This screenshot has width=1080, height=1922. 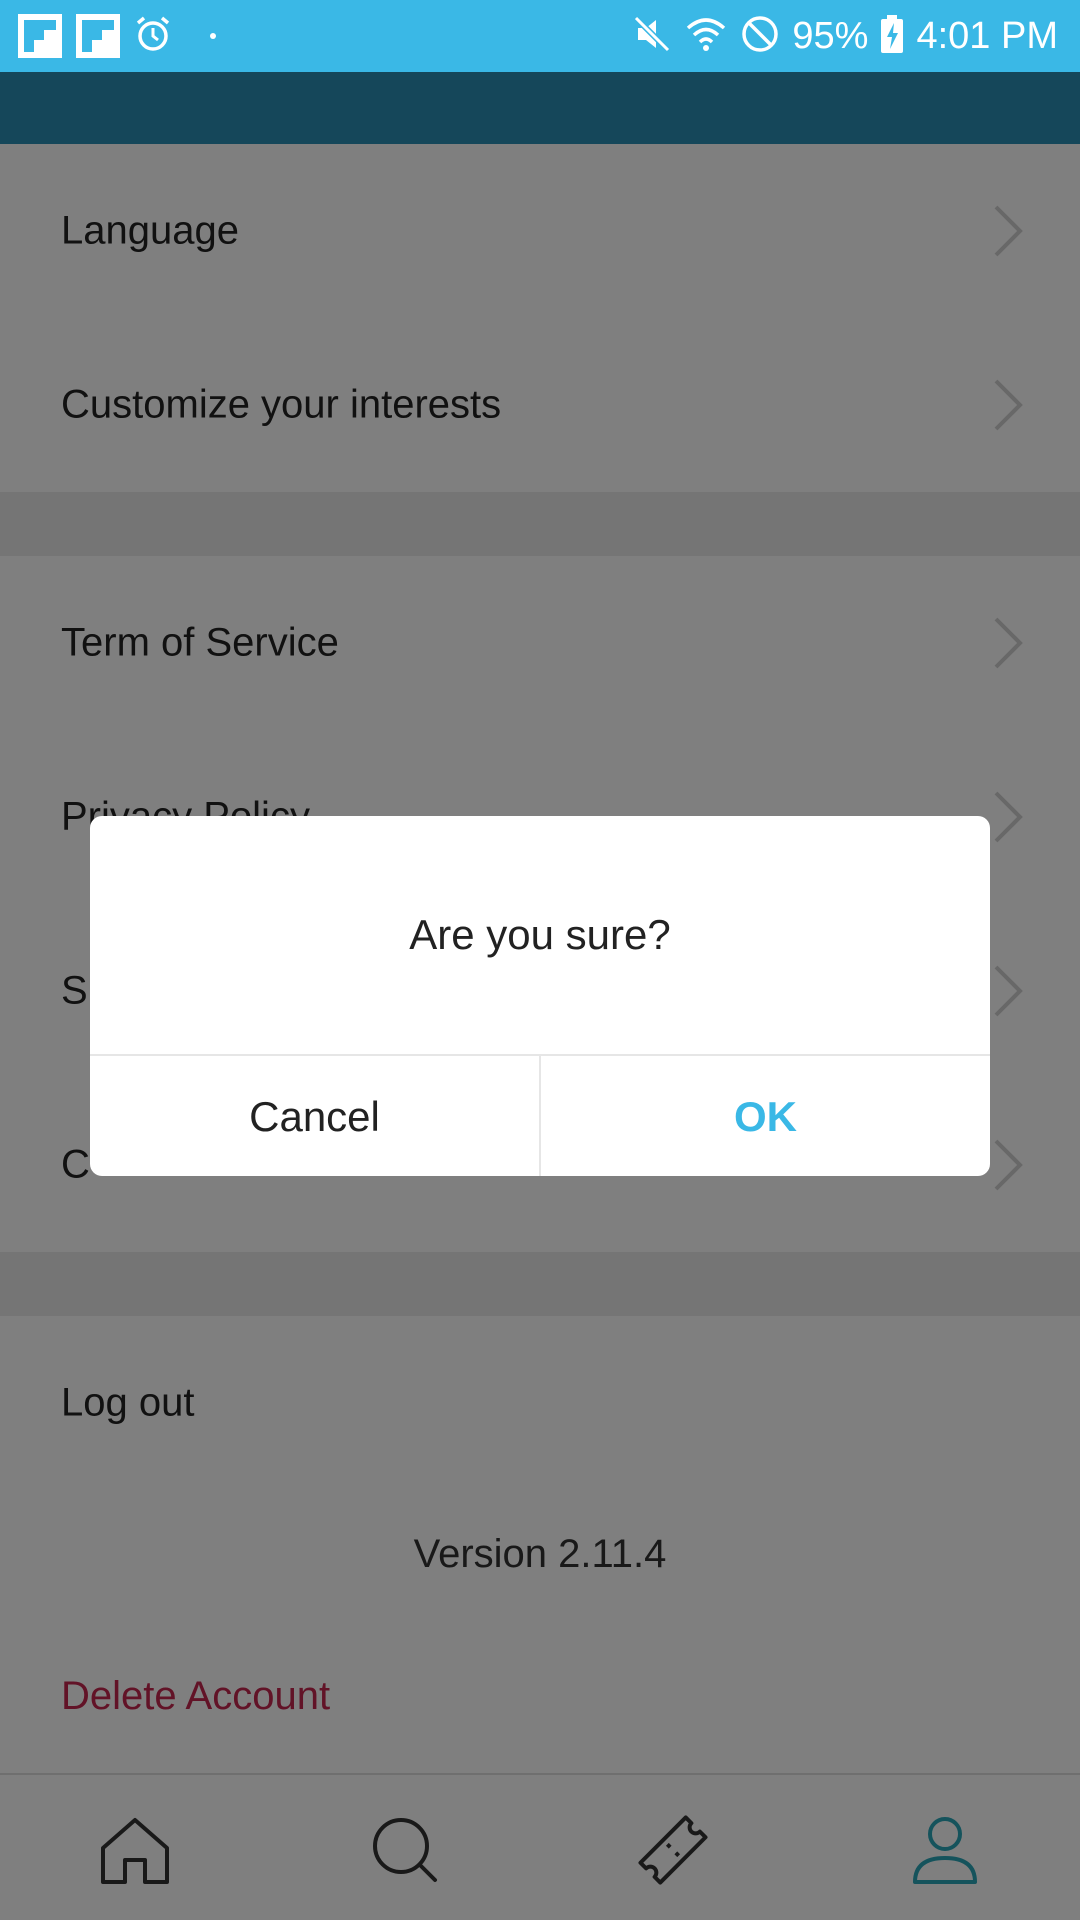 I want to click on mute-icon, so click(x=652, y=36).